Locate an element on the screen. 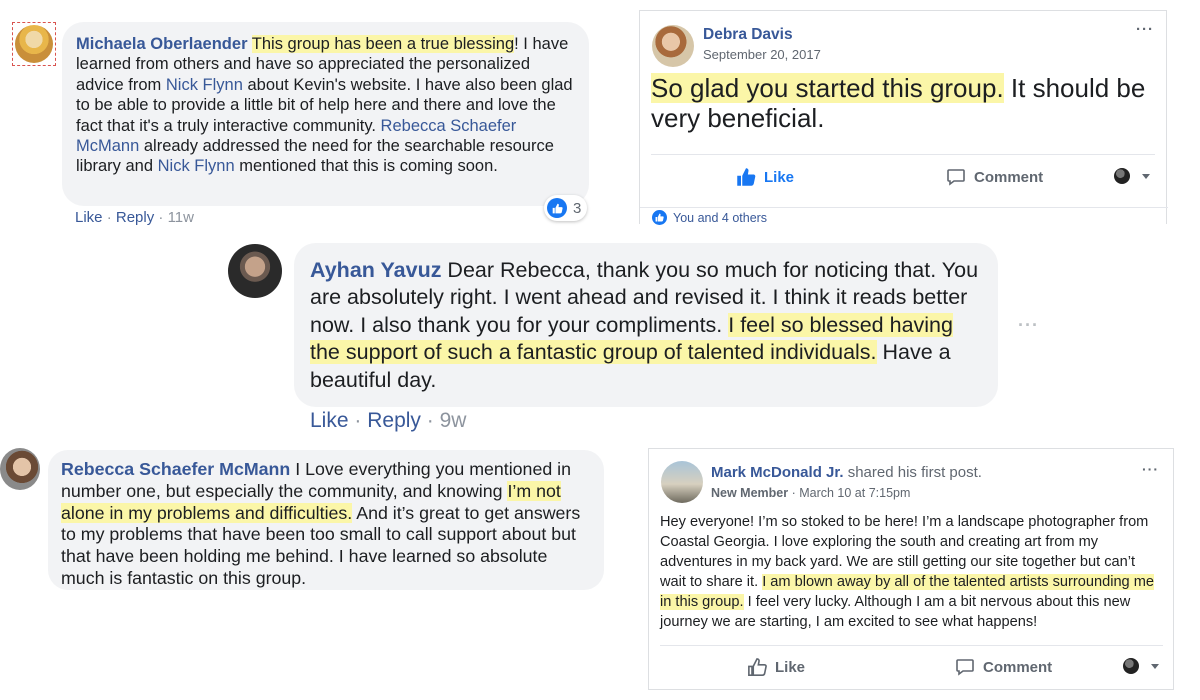 Image resolution: width=1200 pixels, height=700 pixels. timestamp: 11w is located at coordinates (181, 217).